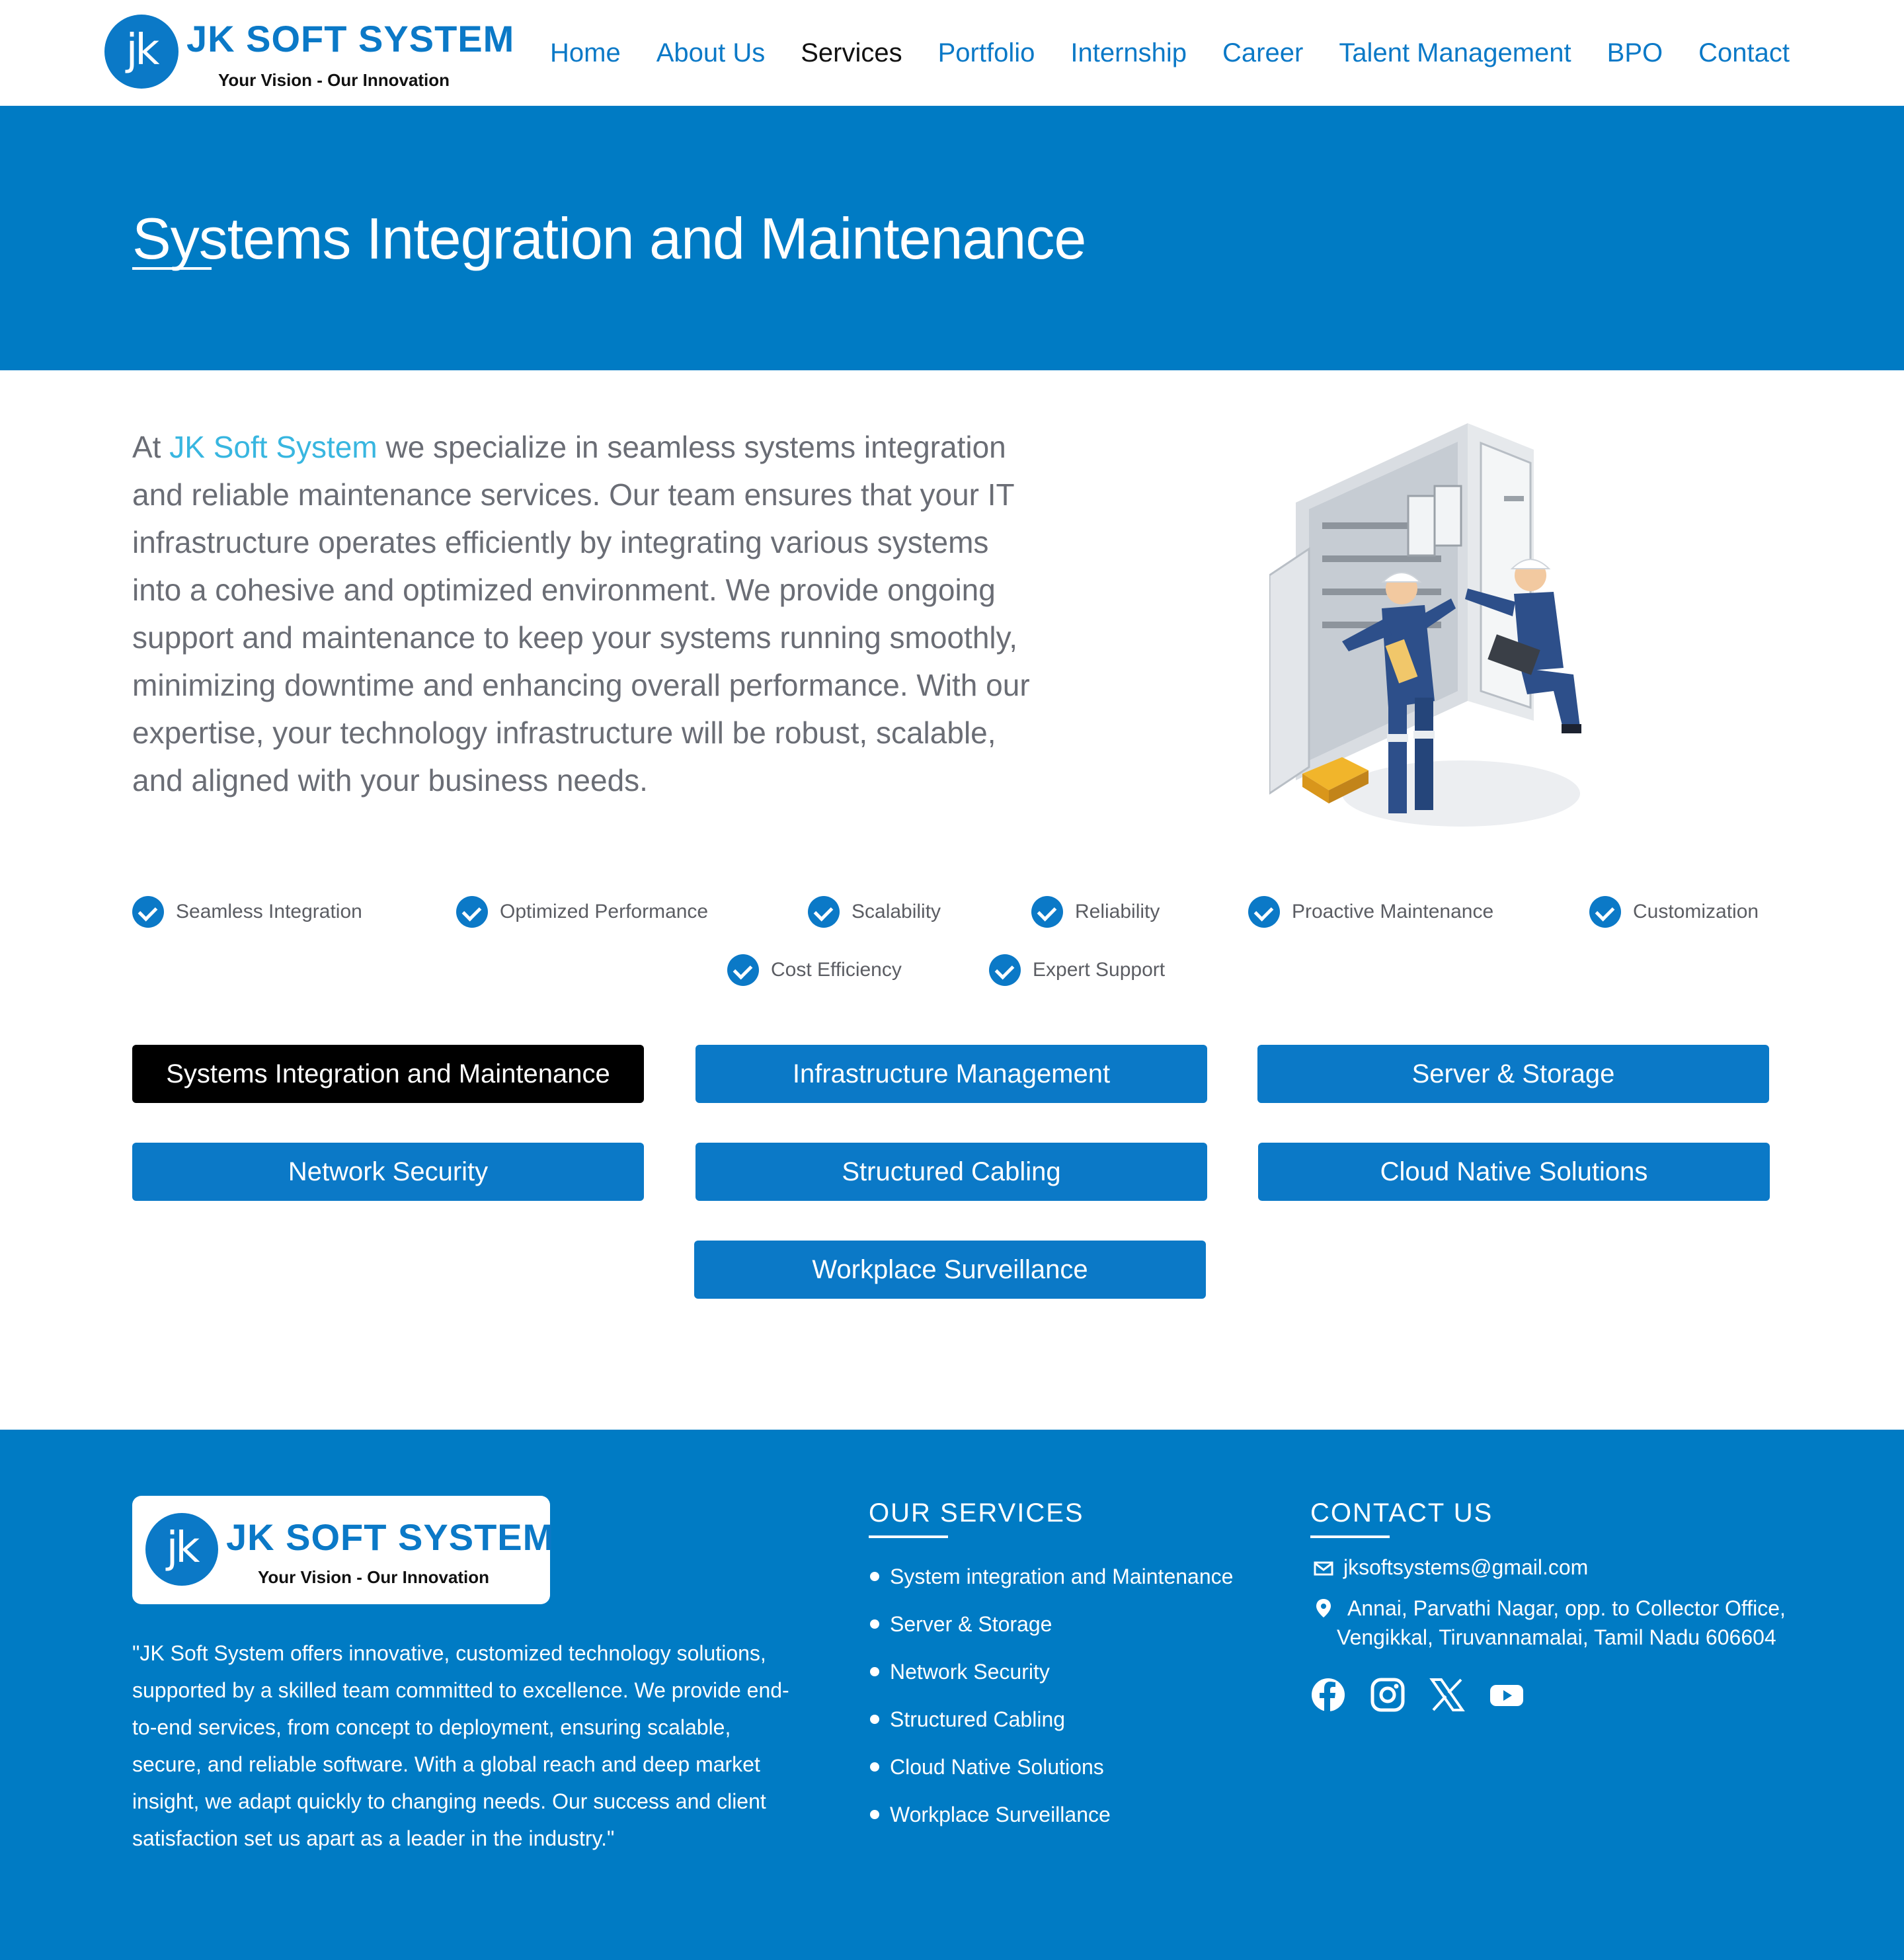 This screenshot has width=1904, height=1960. What do you see at coordinates (388, 1074) in the screenshot?
I see `service-button-systems-integration: Systems Integration and Maintenance` at bounding box center [388, 1074].